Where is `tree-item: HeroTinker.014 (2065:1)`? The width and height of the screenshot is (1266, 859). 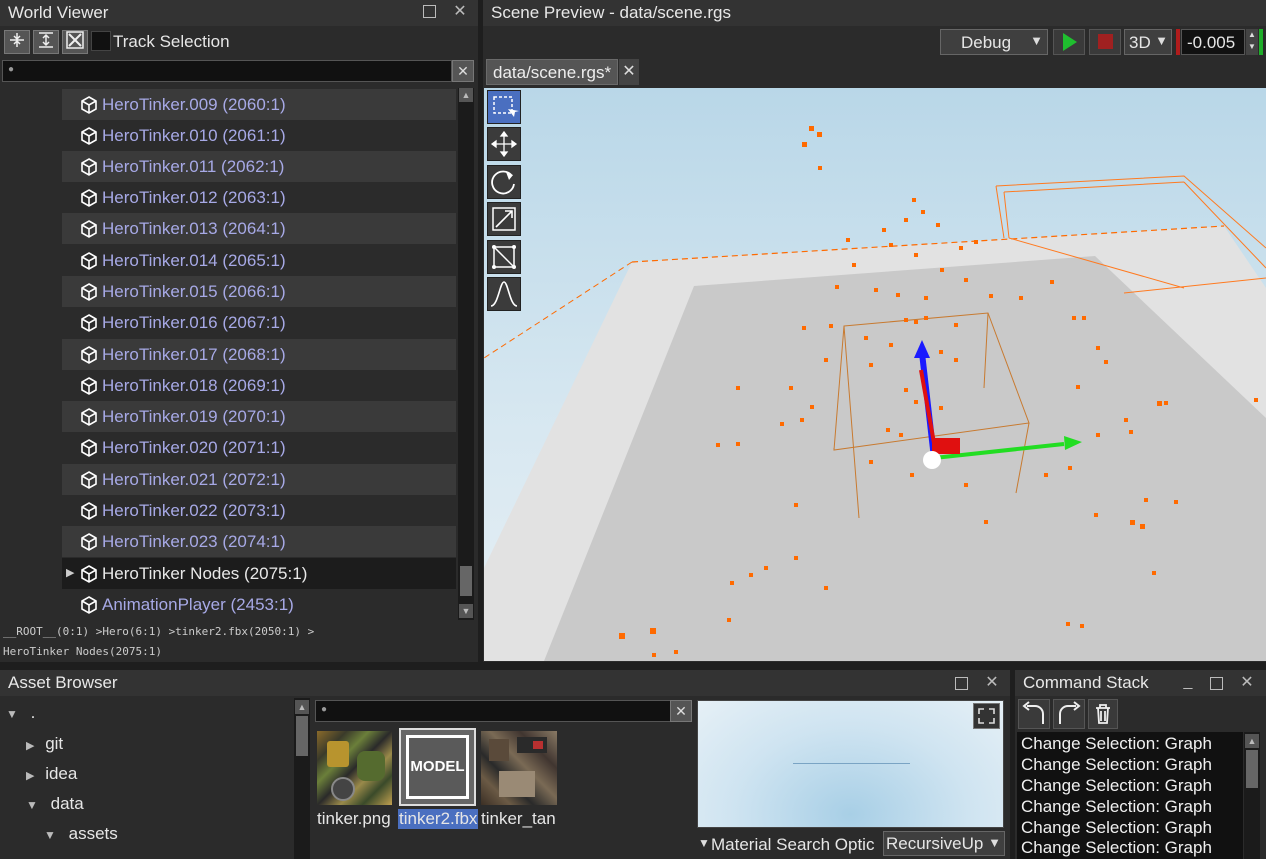 tree-item: HeroTinker.014 (2065:1) is located at coordinates (259, 260).